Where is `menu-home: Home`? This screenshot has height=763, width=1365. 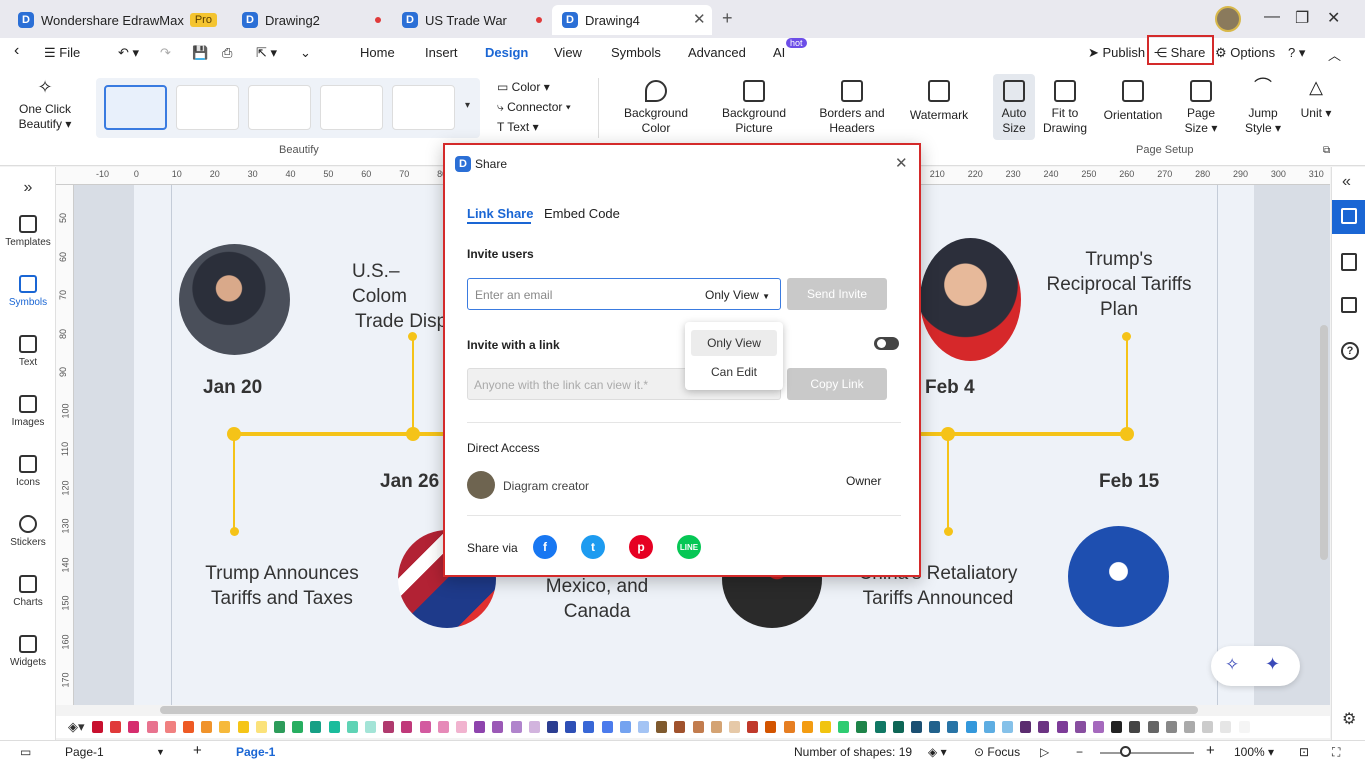 menu-home: Home is located at coordinates (377, 52).